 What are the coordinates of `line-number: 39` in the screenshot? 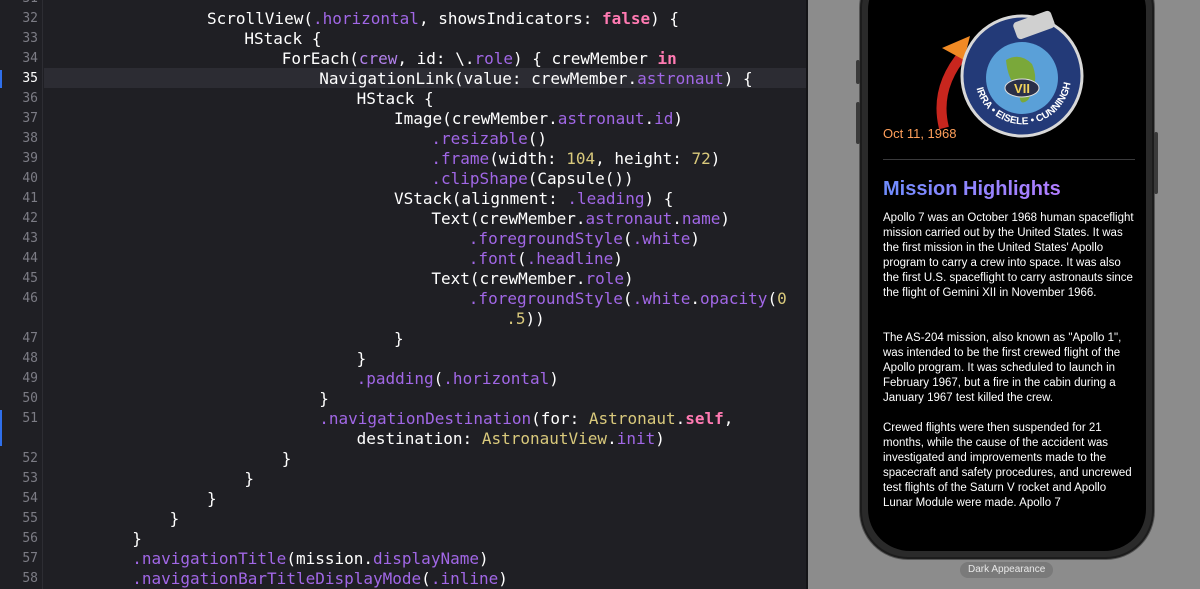 It's located at (30, 158).